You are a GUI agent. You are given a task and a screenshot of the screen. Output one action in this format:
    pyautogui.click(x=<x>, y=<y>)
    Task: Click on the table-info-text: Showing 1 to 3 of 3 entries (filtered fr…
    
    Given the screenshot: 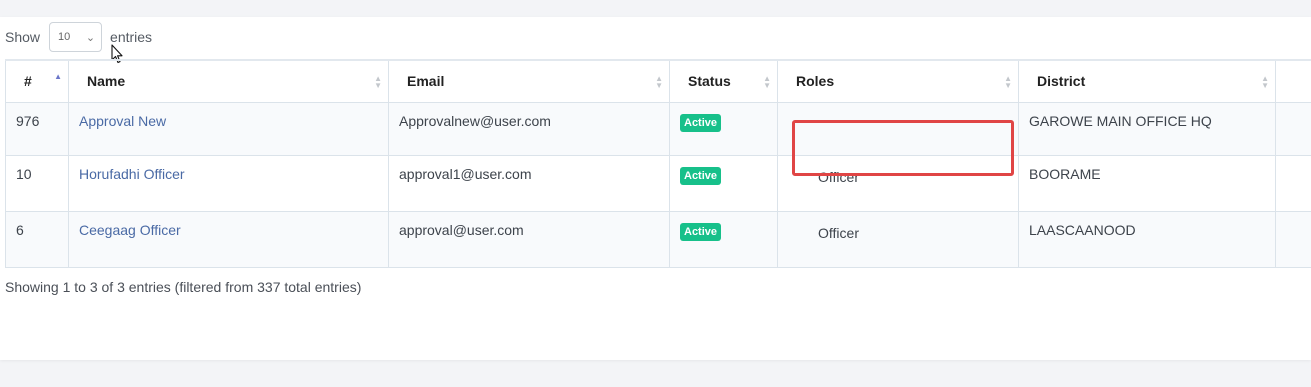 What is the action you would take?
    pyautogui.click(x=183, y=287)
    